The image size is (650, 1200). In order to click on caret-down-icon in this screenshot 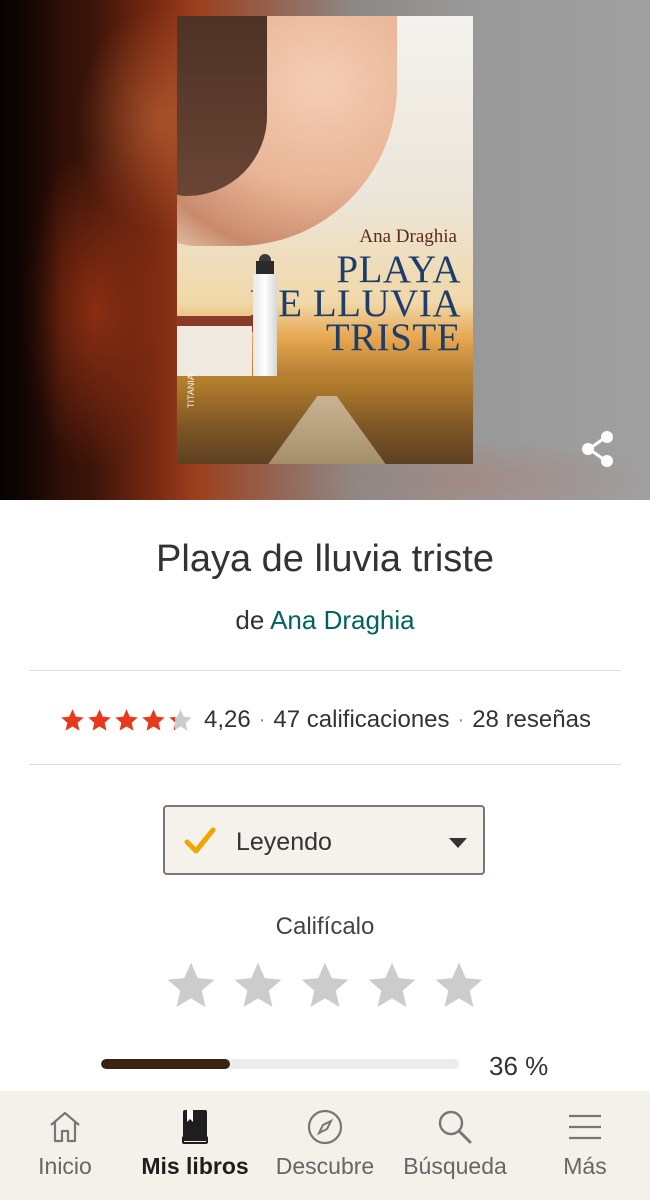, I will do `click(458, 843)`.